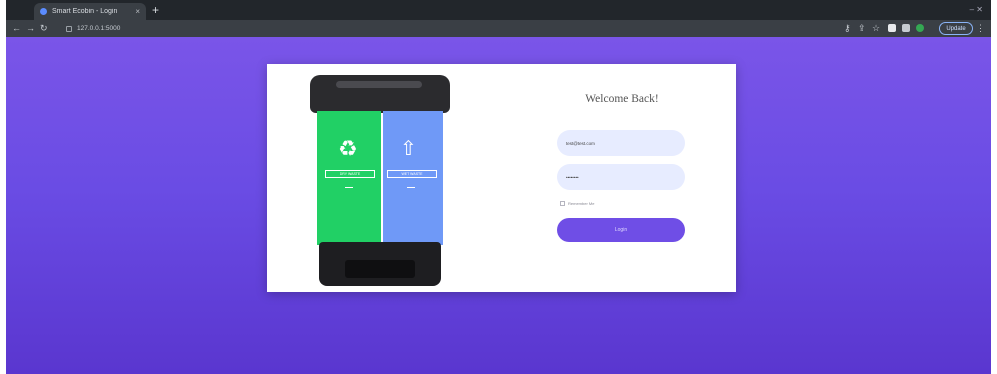 This screenshot has height=374, width=997. What do you see at coordinates (408, 149) in the screenshot?
I see `compost-icon: ⇧` at bounding box center [408, 149].